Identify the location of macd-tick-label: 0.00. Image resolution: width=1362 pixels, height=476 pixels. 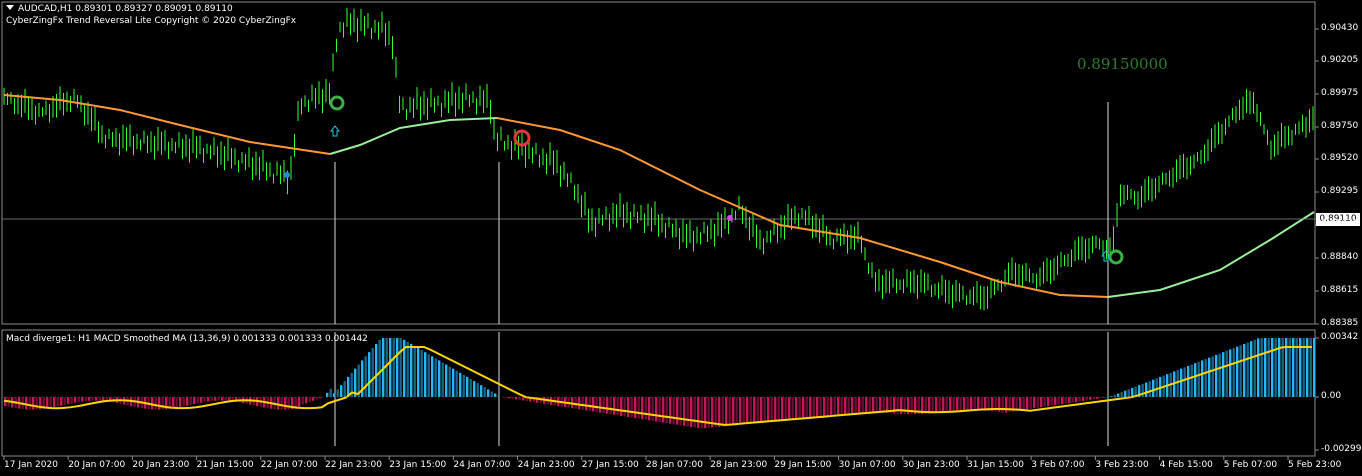
(1331, 396).